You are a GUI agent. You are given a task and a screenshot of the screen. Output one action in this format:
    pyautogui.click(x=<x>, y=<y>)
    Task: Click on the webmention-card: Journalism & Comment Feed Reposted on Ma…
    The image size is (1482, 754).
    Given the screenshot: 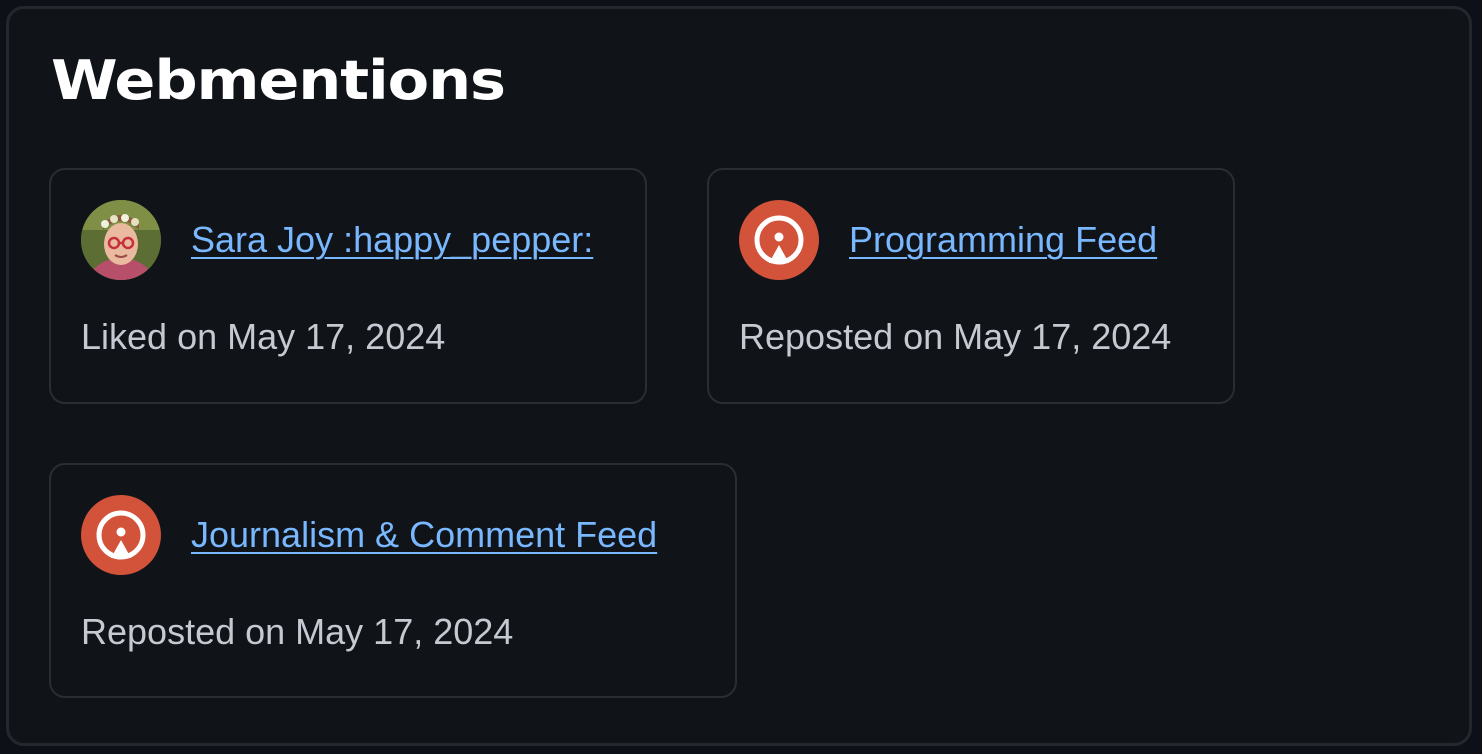 What is the action you would take?
    pyautogui.click(x=393, y=580)
    